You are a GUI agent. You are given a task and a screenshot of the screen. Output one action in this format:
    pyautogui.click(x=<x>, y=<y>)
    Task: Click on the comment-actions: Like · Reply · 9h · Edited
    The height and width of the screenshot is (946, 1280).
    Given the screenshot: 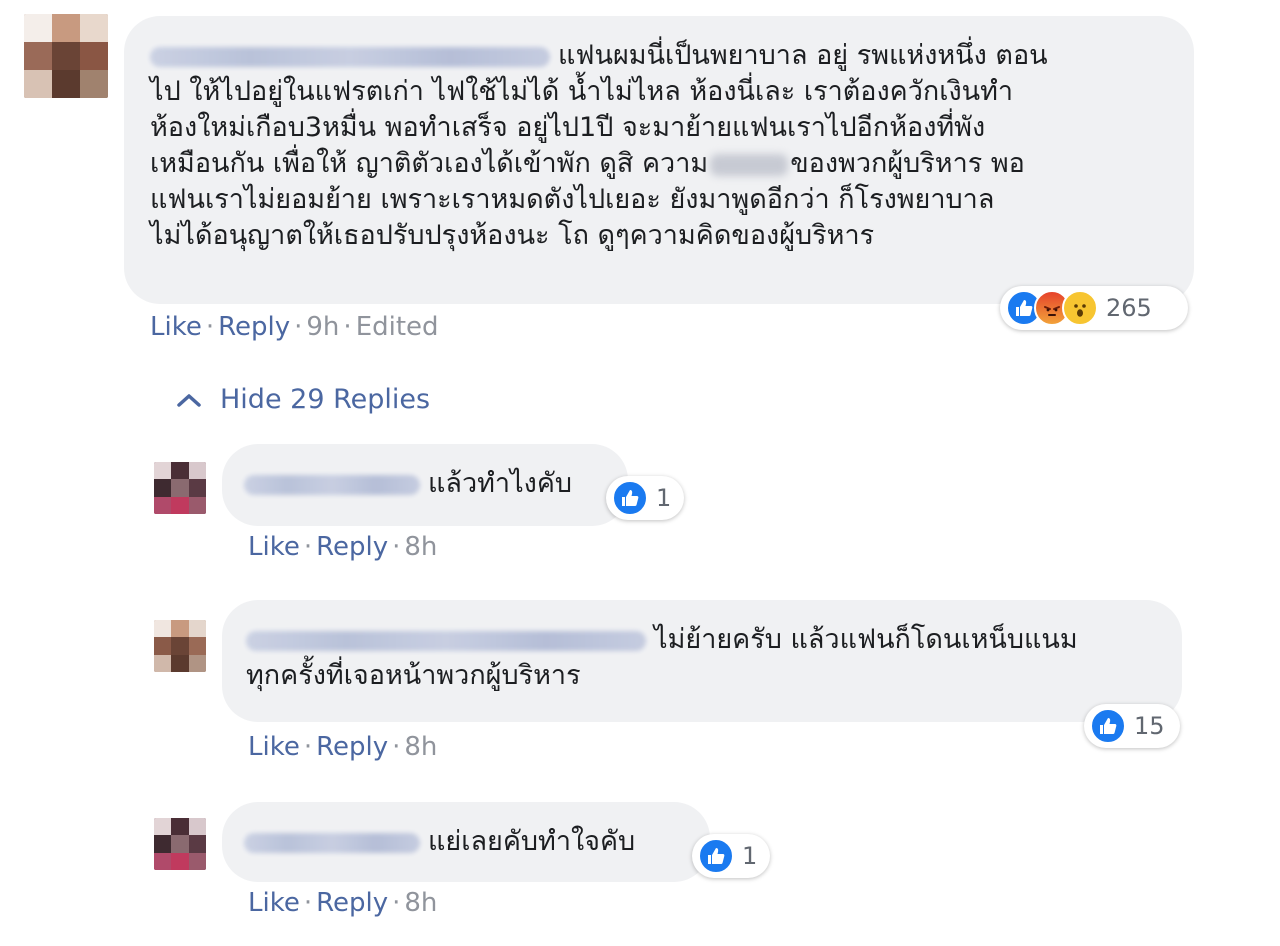 What is the action you would take?
    pyautogui.click(x=294, y=327)
    